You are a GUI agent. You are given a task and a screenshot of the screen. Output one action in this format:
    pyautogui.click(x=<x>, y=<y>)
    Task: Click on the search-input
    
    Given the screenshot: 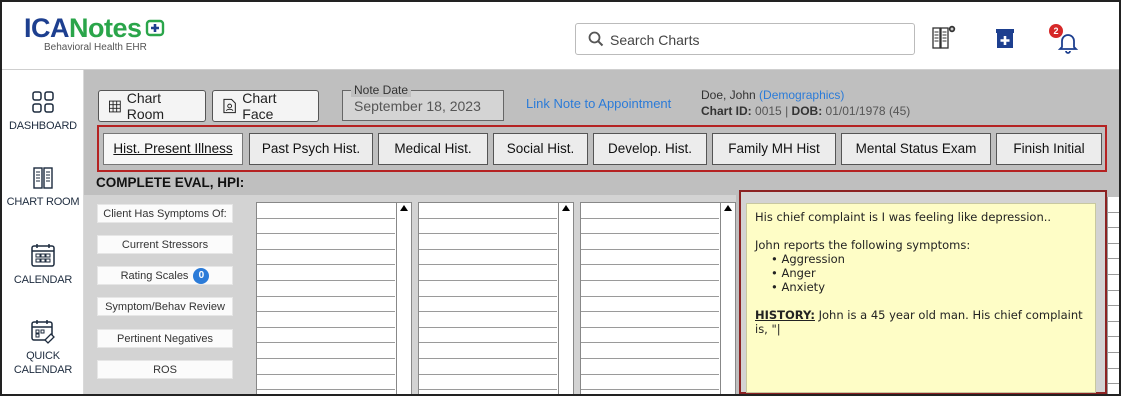 What is the action you would take?
    pyautogui.click(x=755, y=40)
    